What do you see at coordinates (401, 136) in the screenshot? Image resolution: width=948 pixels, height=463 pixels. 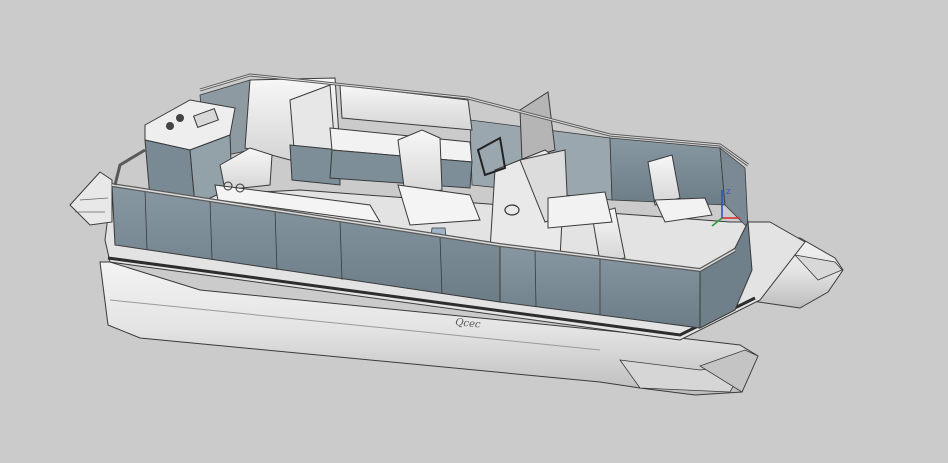 I see `far-bench-seat` at bounding box center [401, 136].